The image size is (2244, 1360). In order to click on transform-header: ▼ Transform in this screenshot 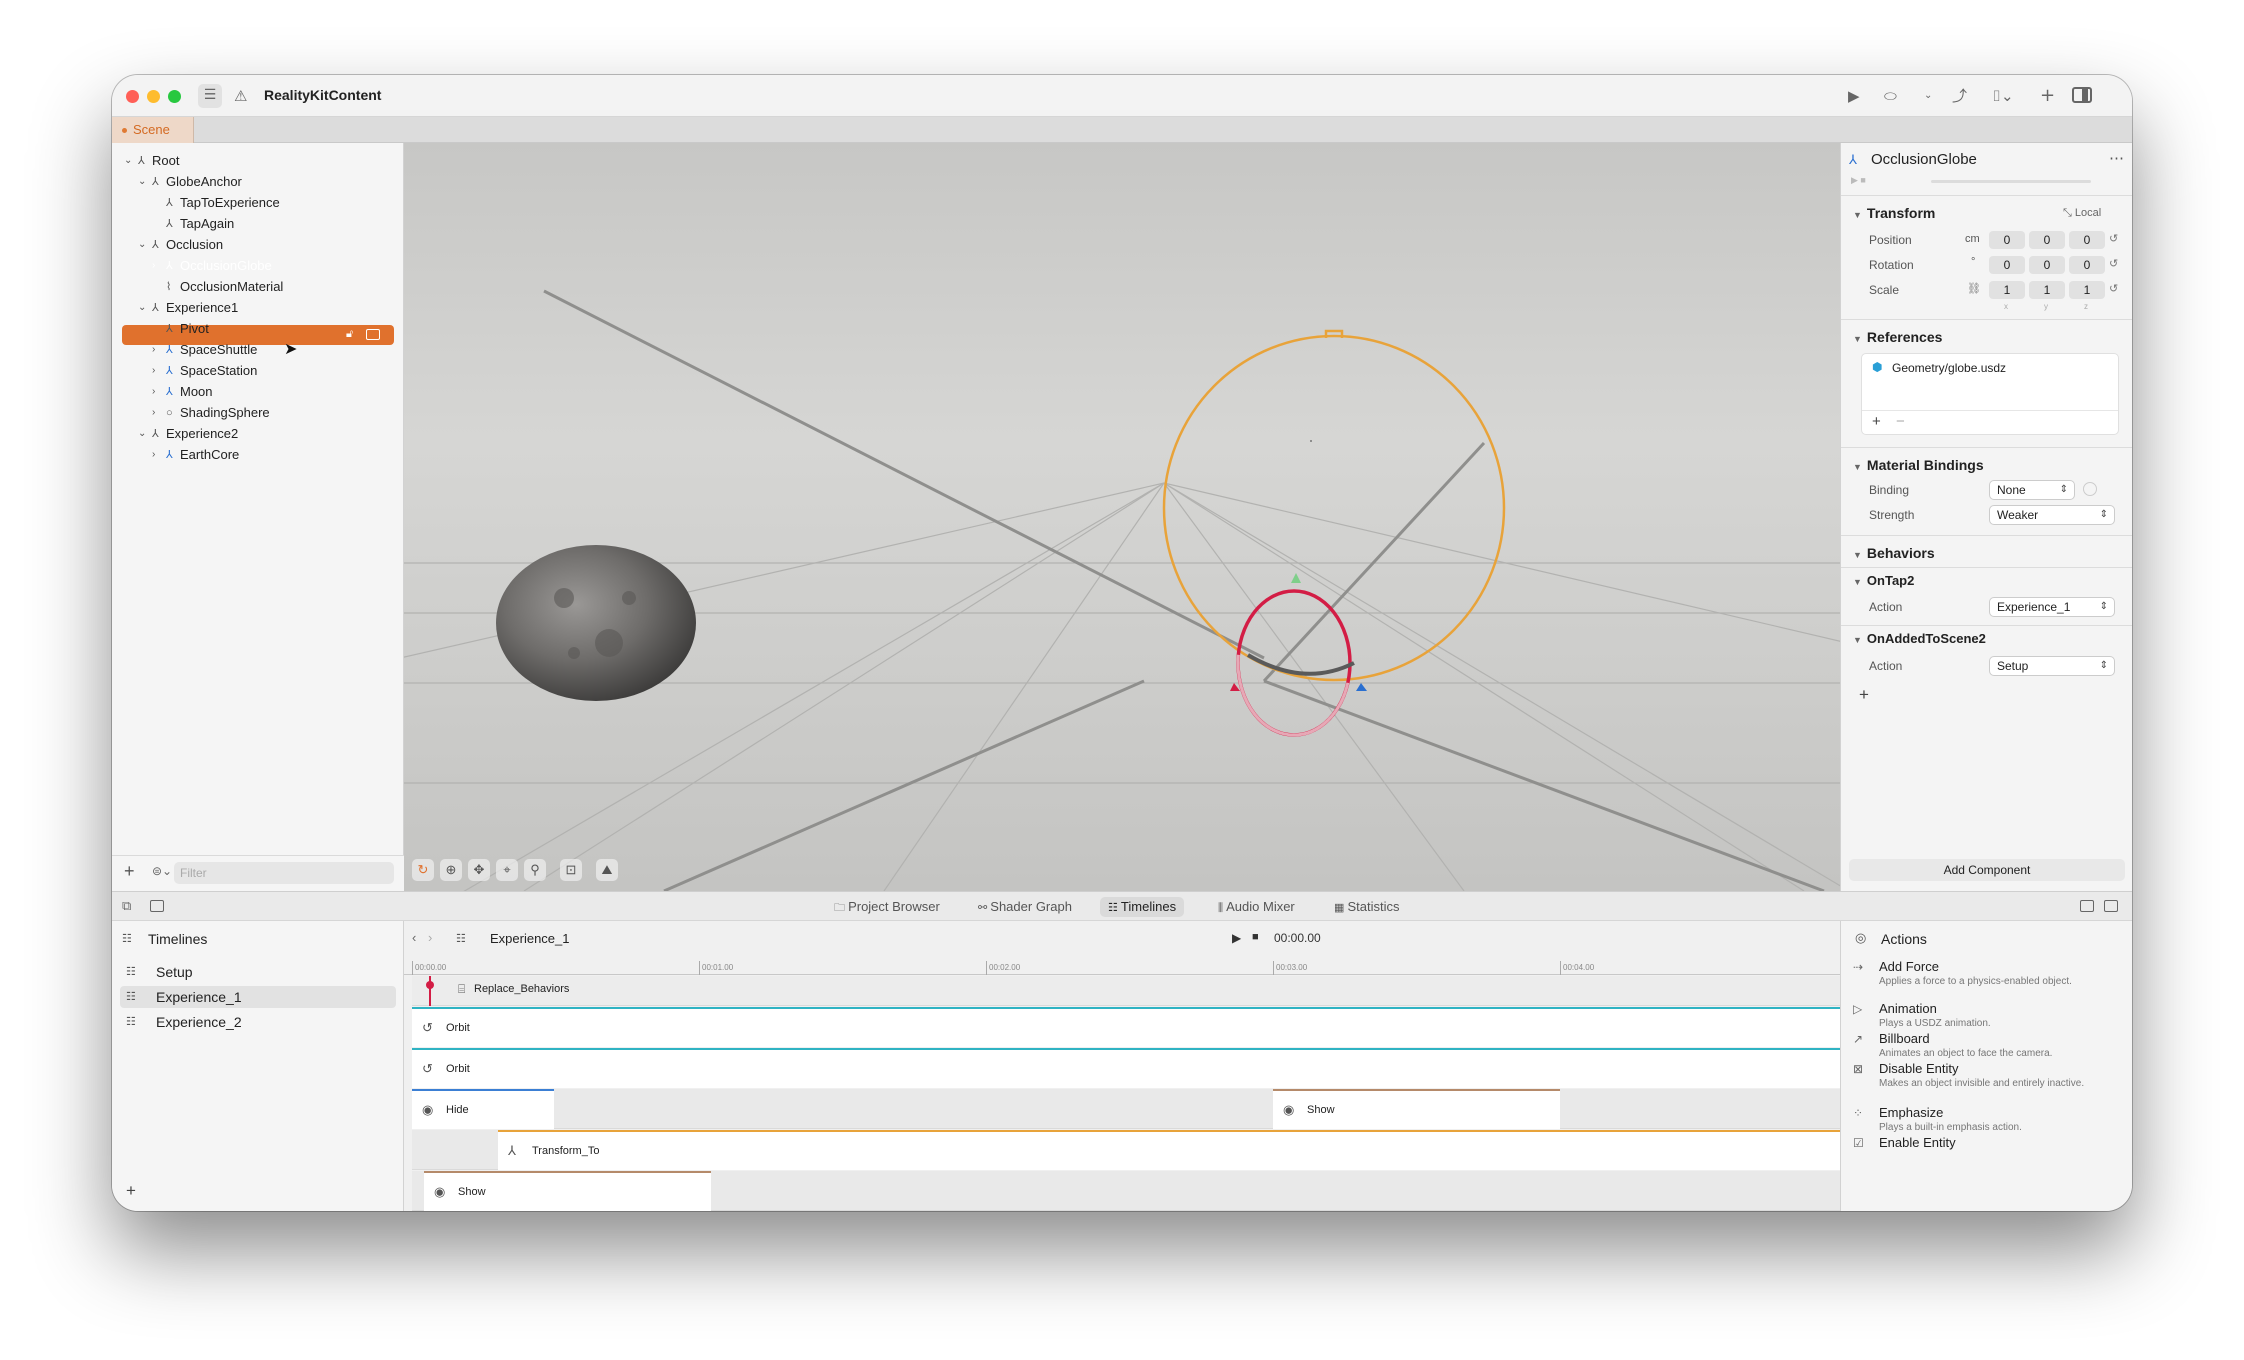, I will do `click(1894, 213)`.